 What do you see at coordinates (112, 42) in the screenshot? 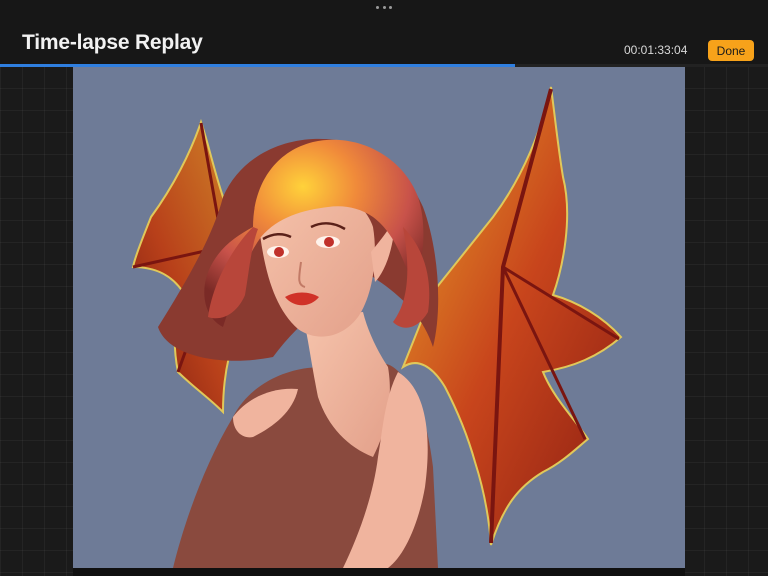
I see `page-title: Time-lapse Replay` at bounding box center [112, 42].